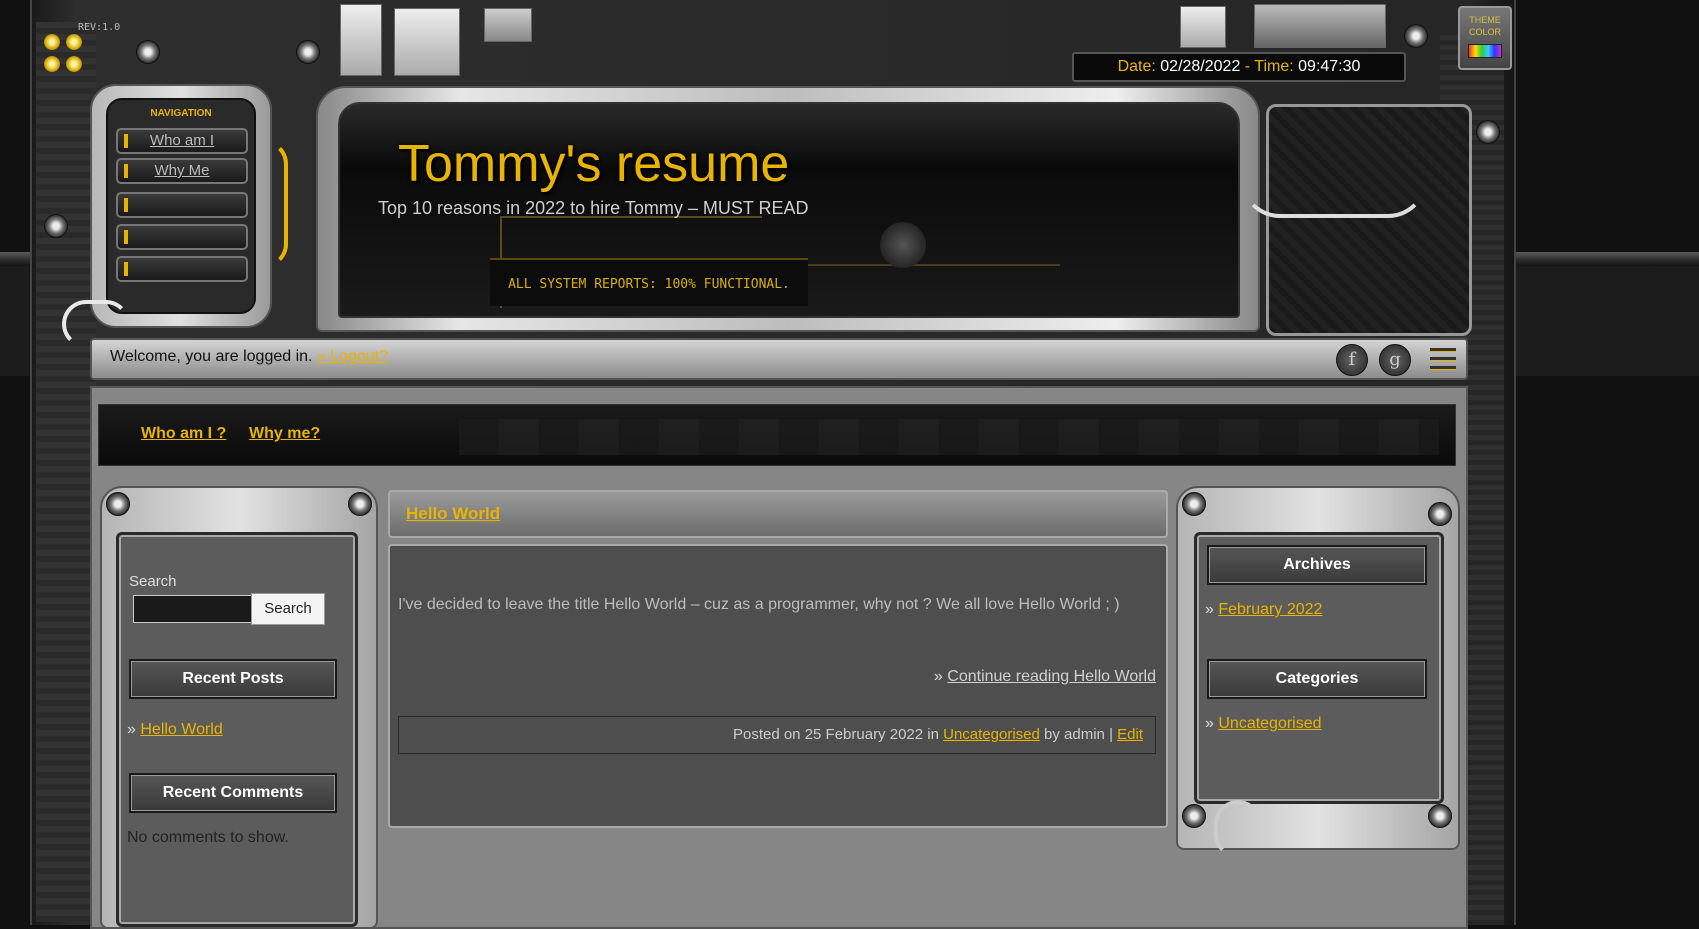  Describe the element at coordinates (1130, 734) in the screenshot. I see `edit-link: Edit` at that location.